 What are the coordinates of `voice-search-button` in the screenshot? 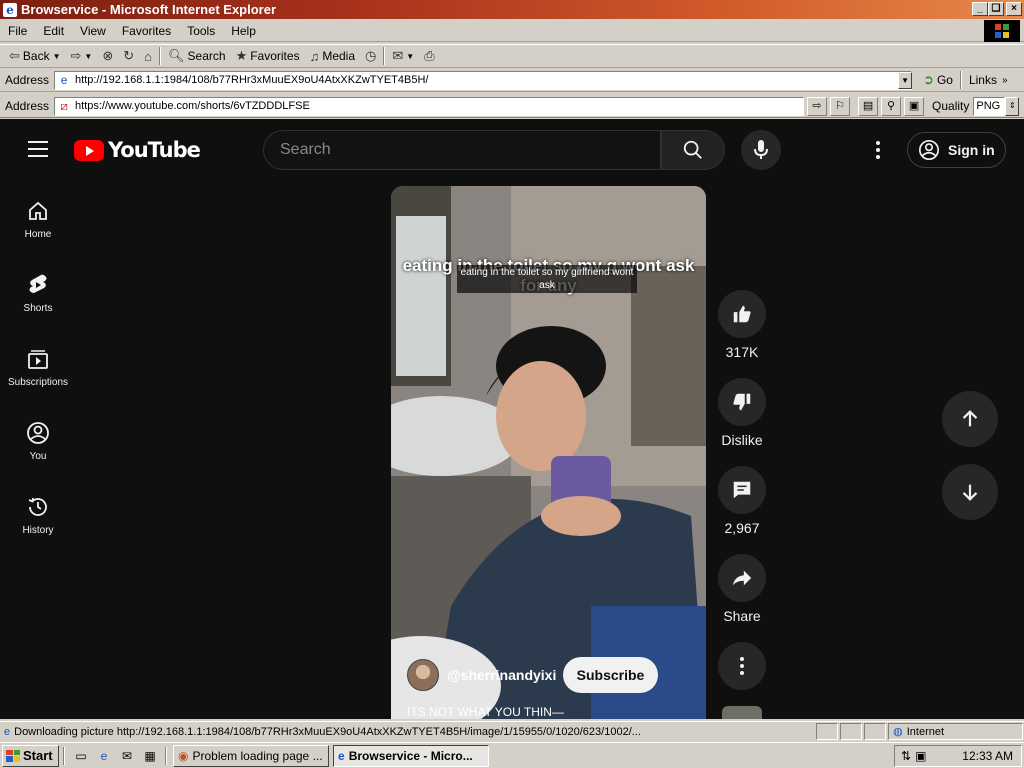 It's located at (761, 150).